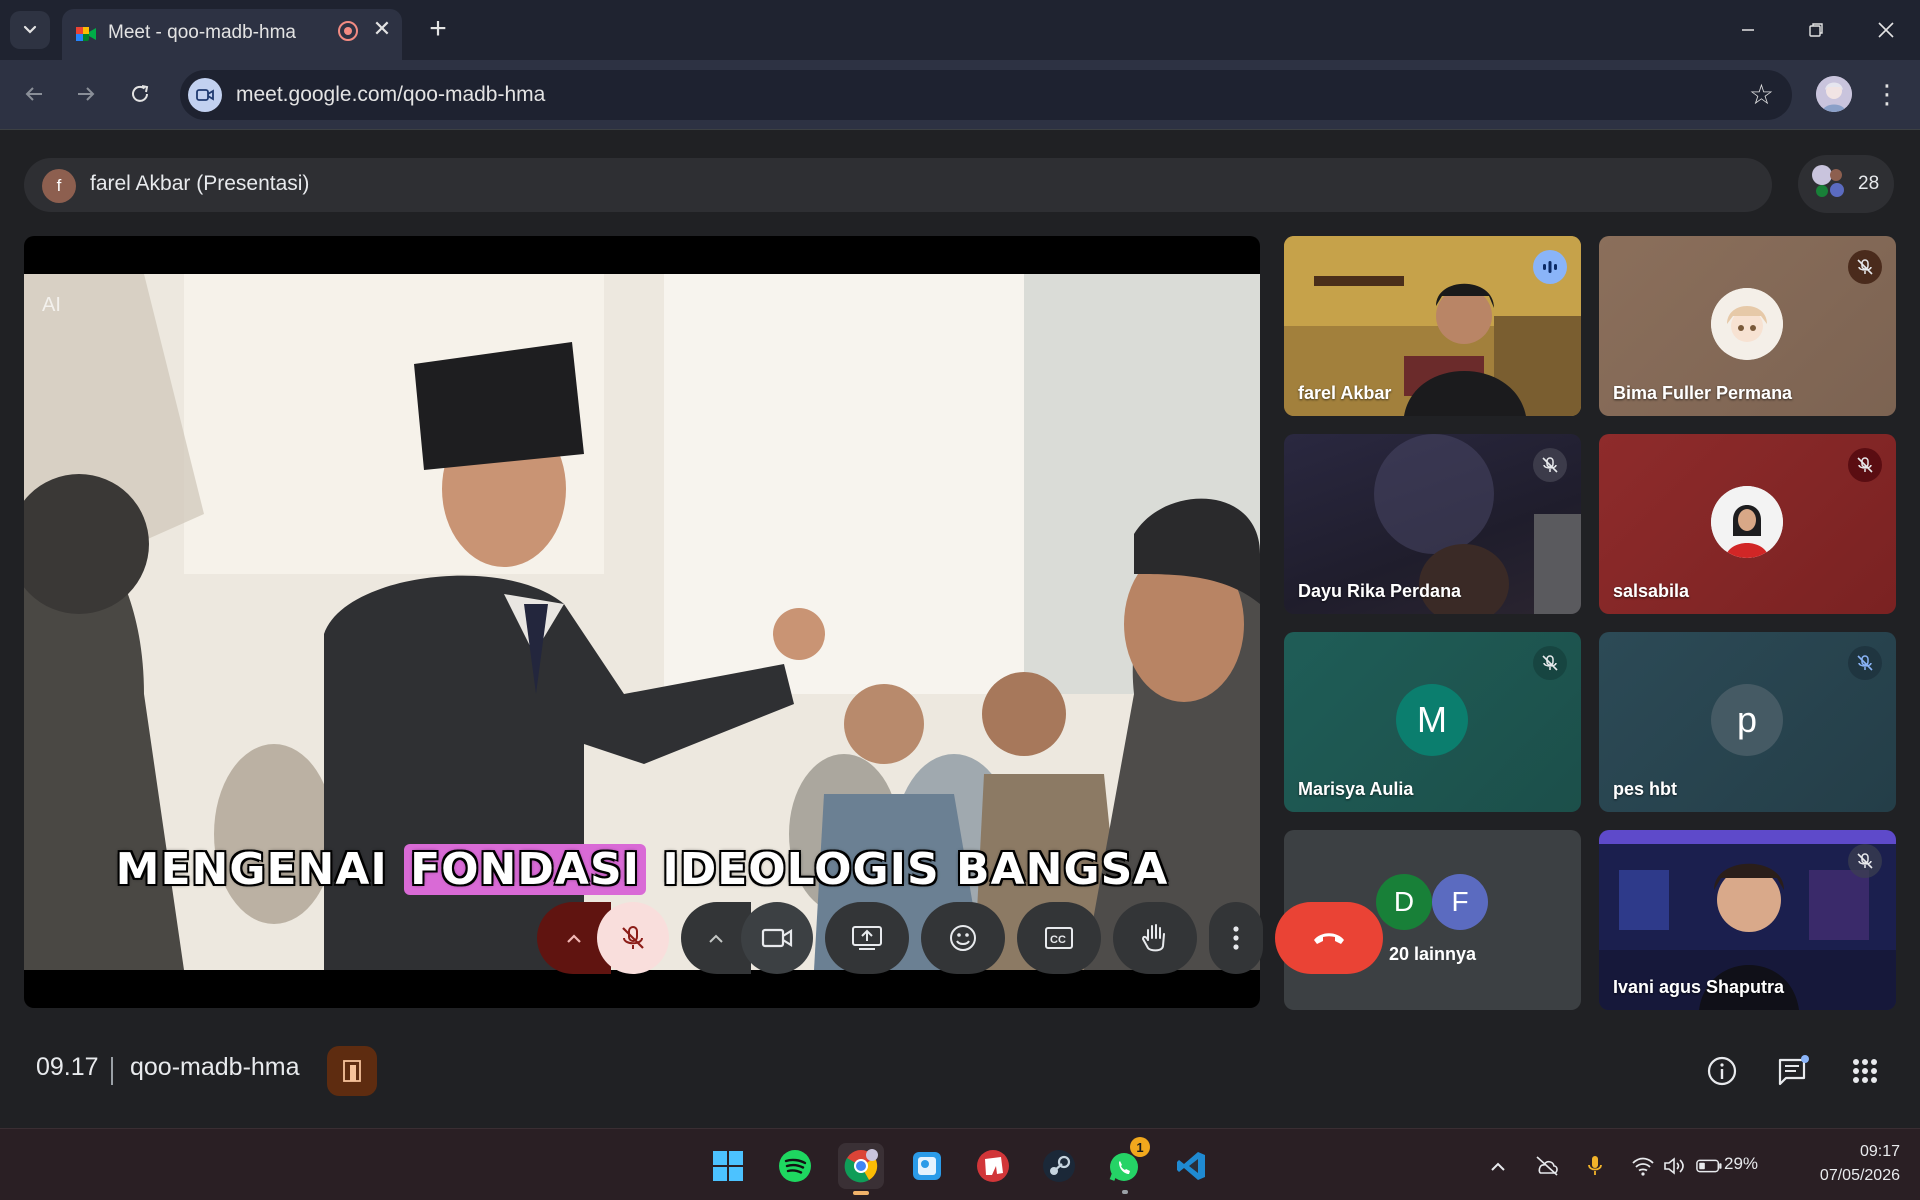 Image resolution: width=1920 pixels, height=1200 pixels. I want to click on wifi-icon, so click(1643, 1166).